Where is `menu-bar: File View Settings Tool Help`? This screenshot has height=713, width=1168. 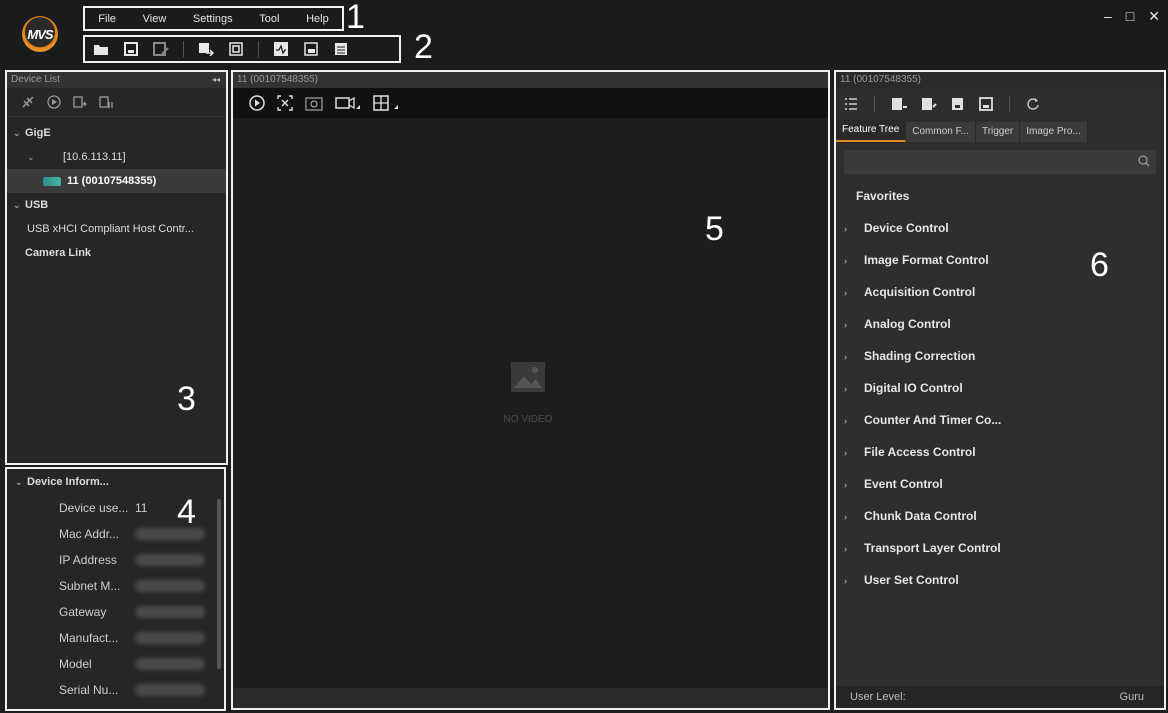 menu-bar: File View Settings Tool Help is located at coordinates (213, 18).